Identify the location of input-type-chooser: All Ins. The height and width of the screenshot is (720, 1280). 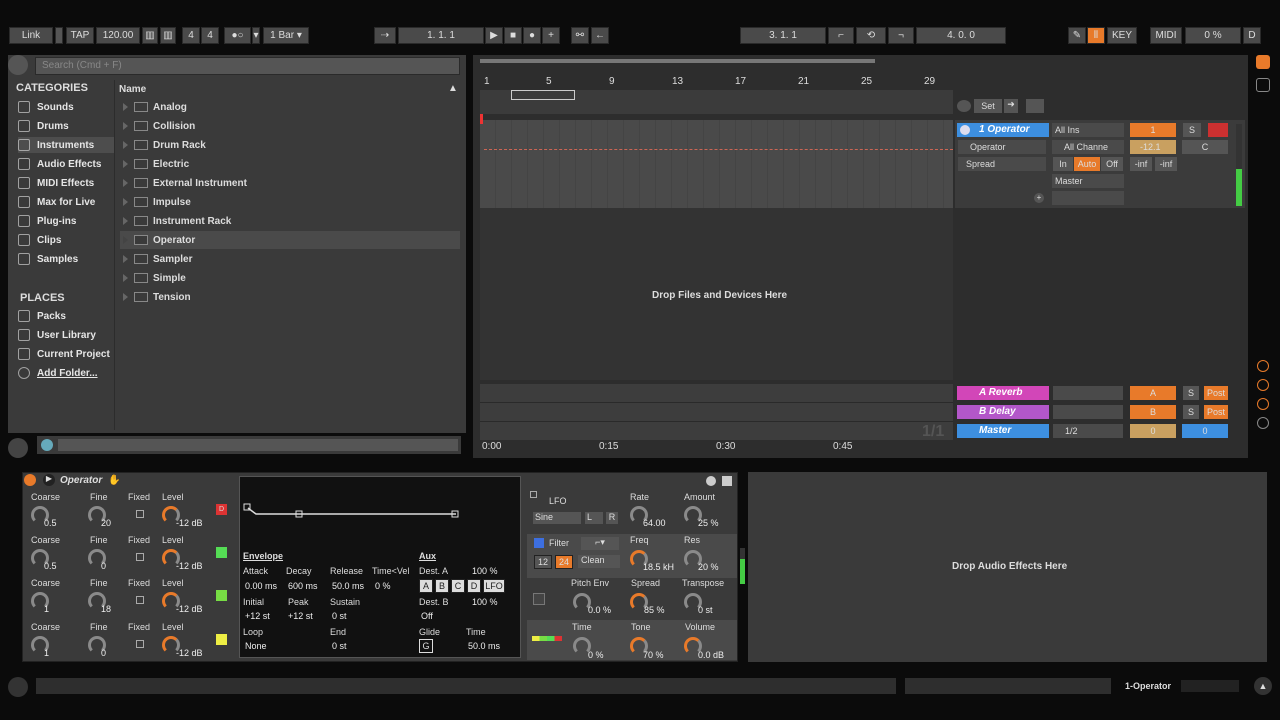
(1088, 130).